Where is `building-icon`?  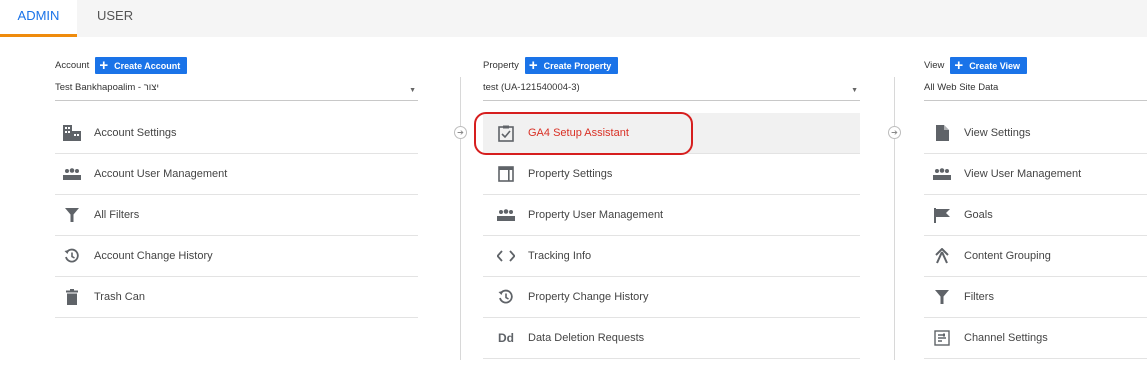
building-icon is located at coordinates (72, 133).